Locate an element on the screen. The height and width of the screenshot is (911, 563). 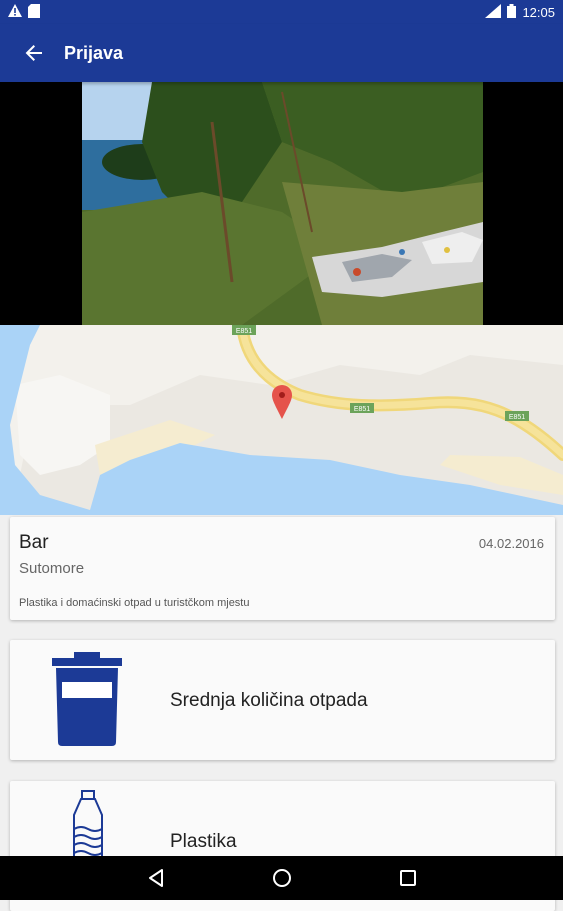
nav-recents-icon is located at coordinates (408, 878).